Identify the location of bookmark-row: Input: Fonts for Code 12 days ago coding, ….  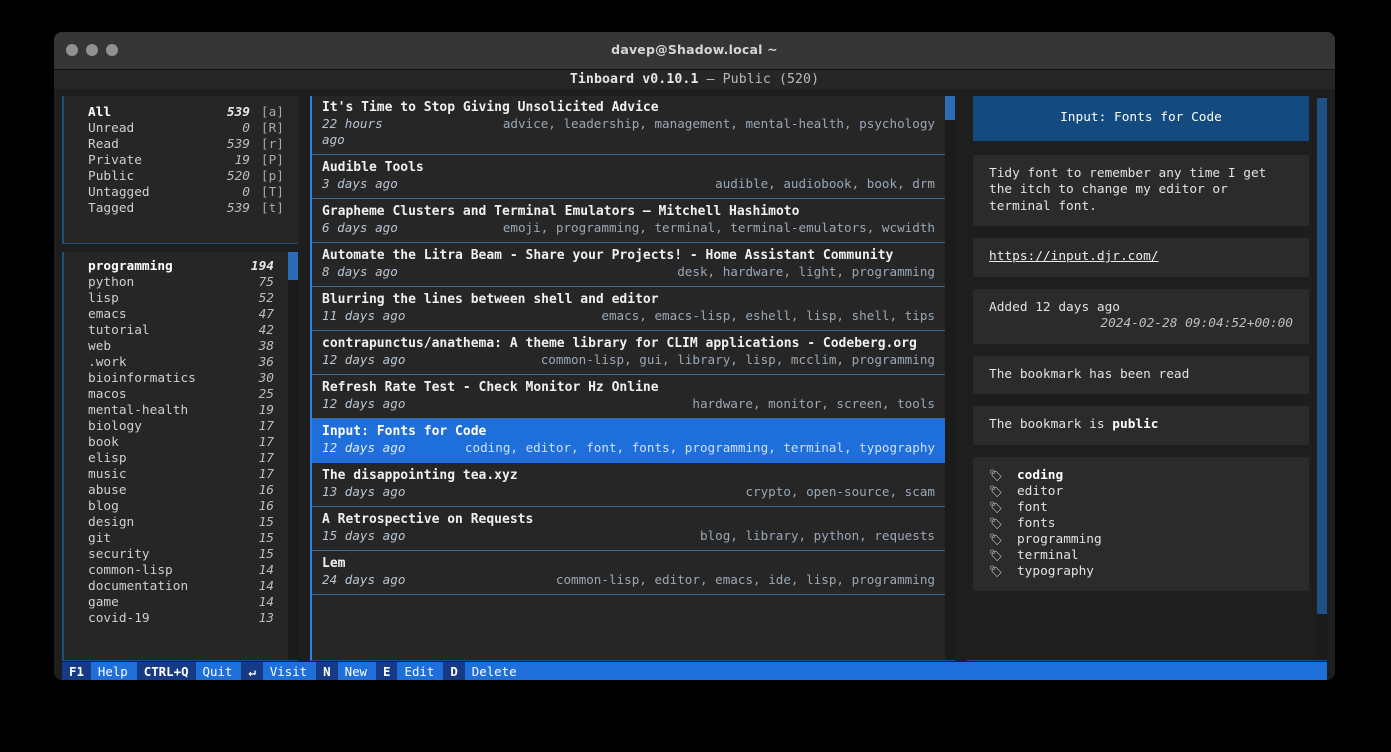
(628, 441).